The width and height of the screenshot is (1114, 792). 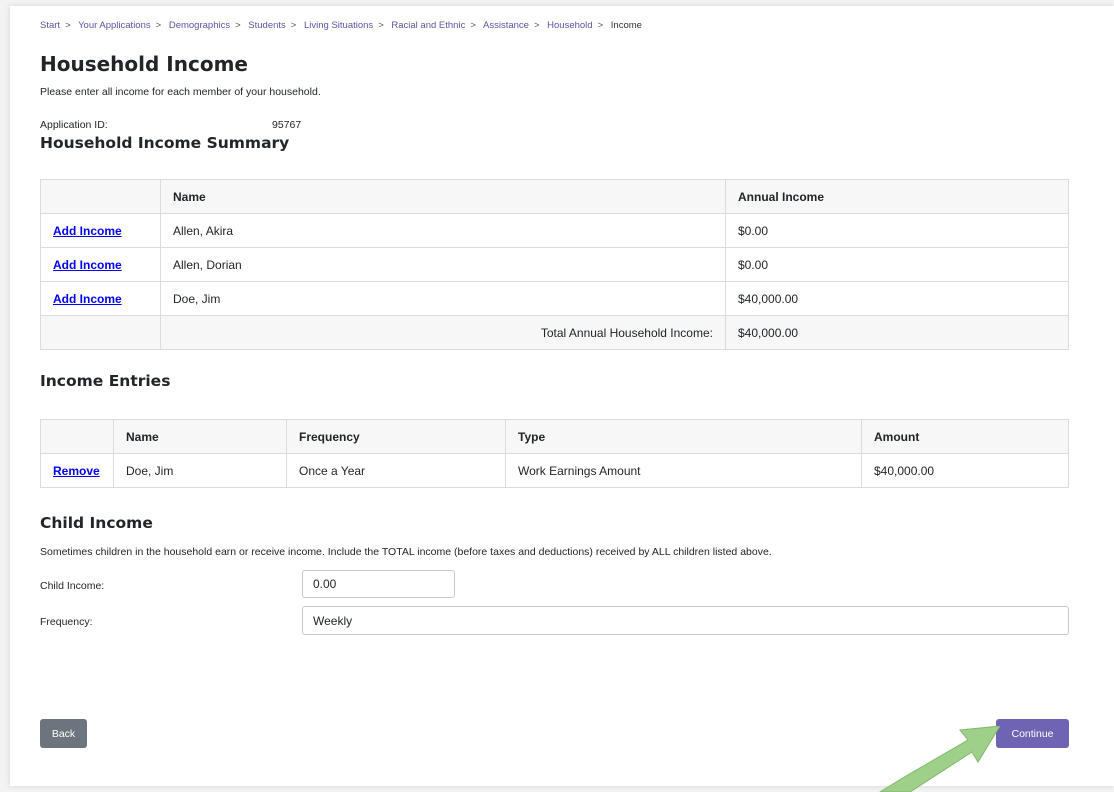 What do you see at coordinates (683, 436) in the screenshot?
I see `column-header-type: Type` at bounding box center [683, 436].